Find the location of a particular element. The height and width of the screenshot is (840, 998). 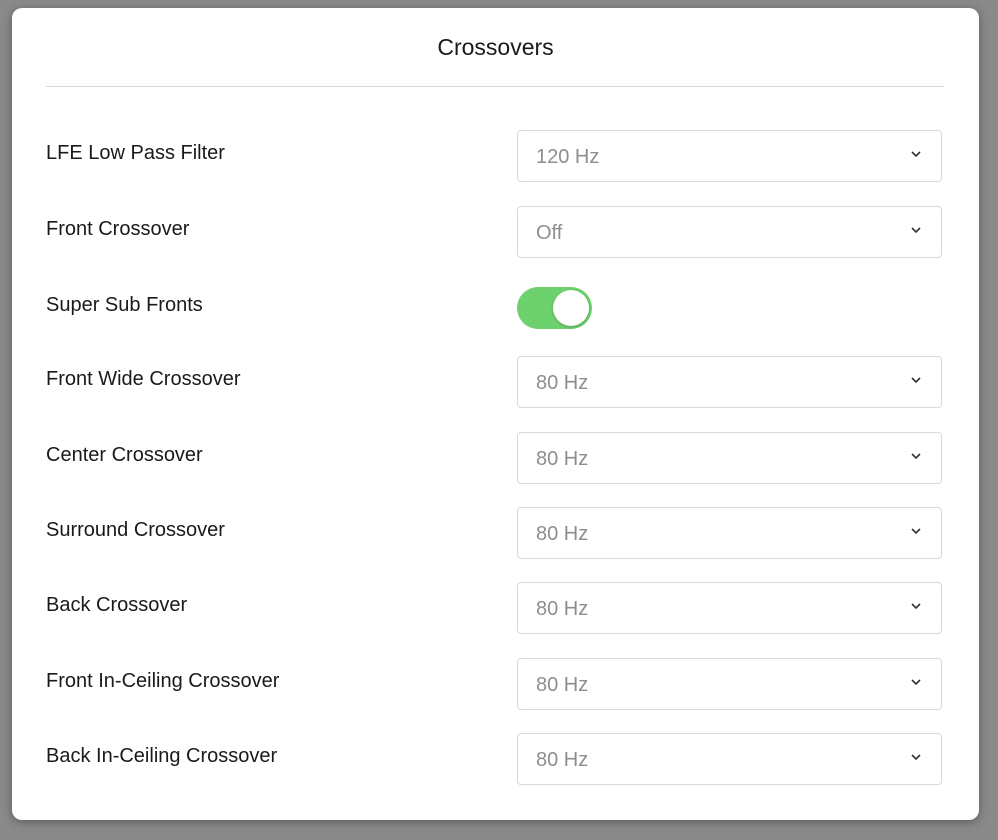

title-divider is located at coordinates (495, 86).